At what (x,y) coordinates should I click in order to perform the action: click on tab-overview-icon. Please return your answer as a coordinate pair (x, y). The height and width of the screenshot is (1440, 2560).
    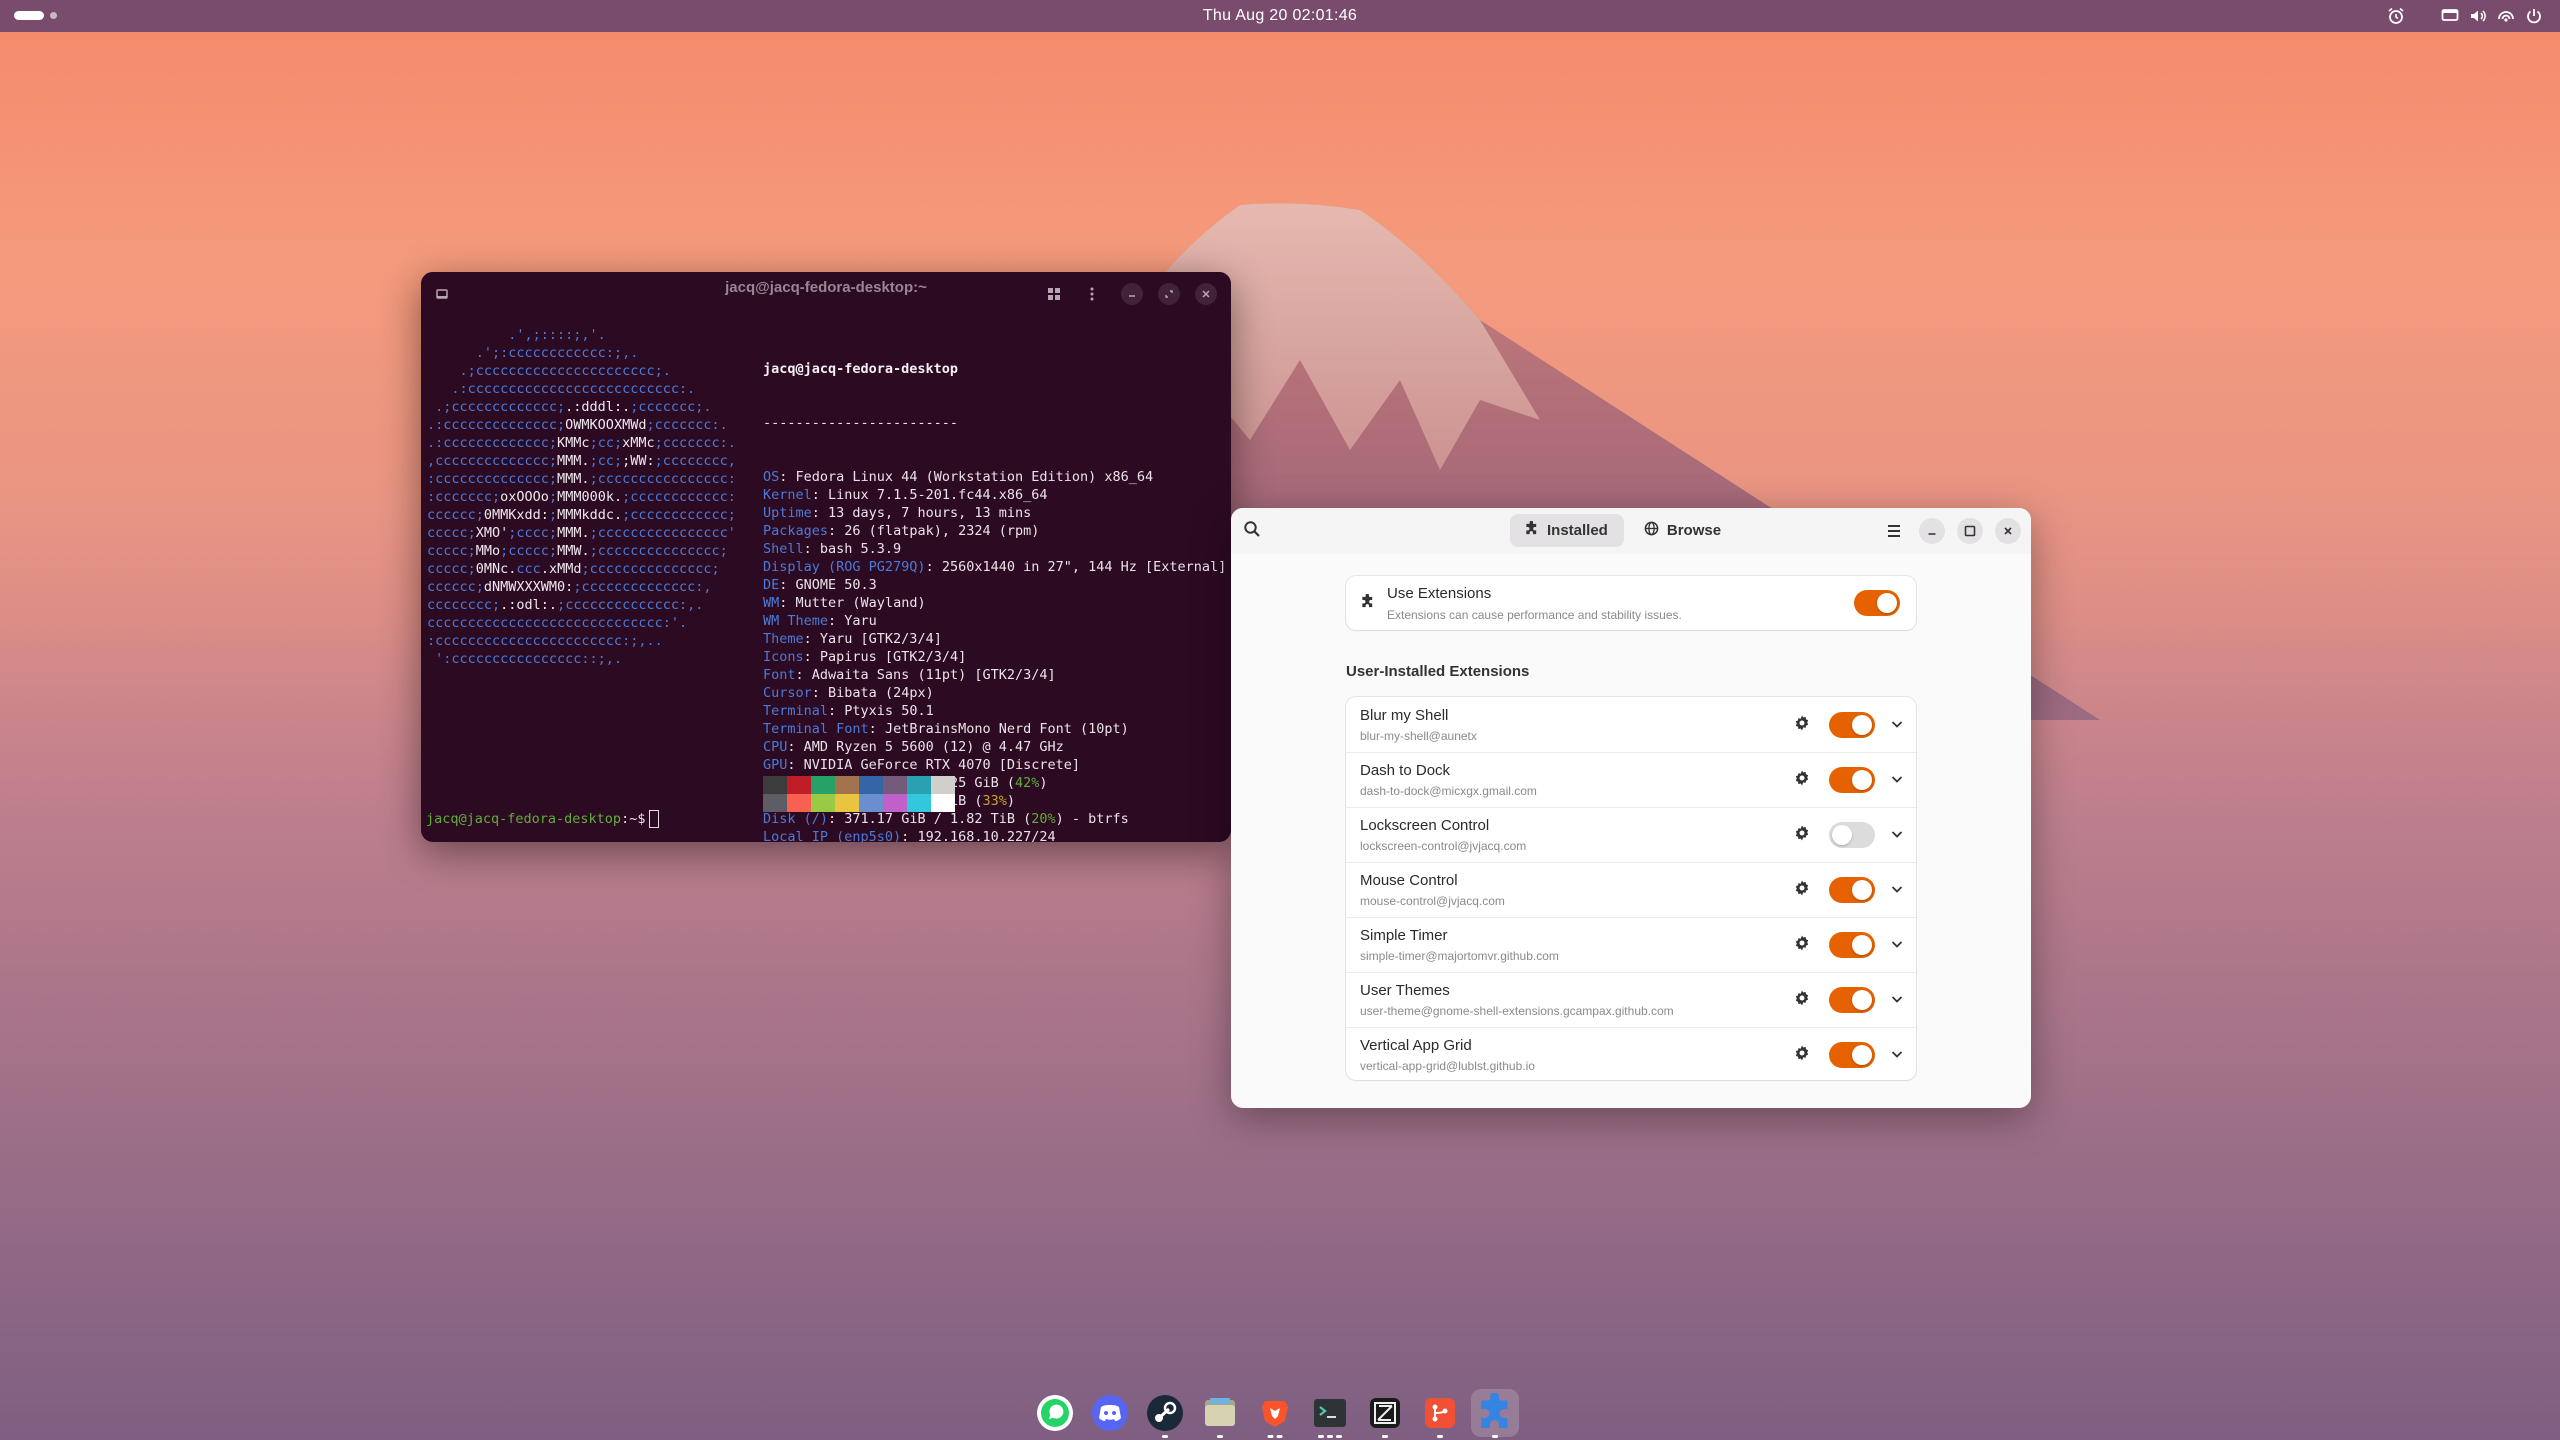
    Looking at the image, I should click on (1054, 294).